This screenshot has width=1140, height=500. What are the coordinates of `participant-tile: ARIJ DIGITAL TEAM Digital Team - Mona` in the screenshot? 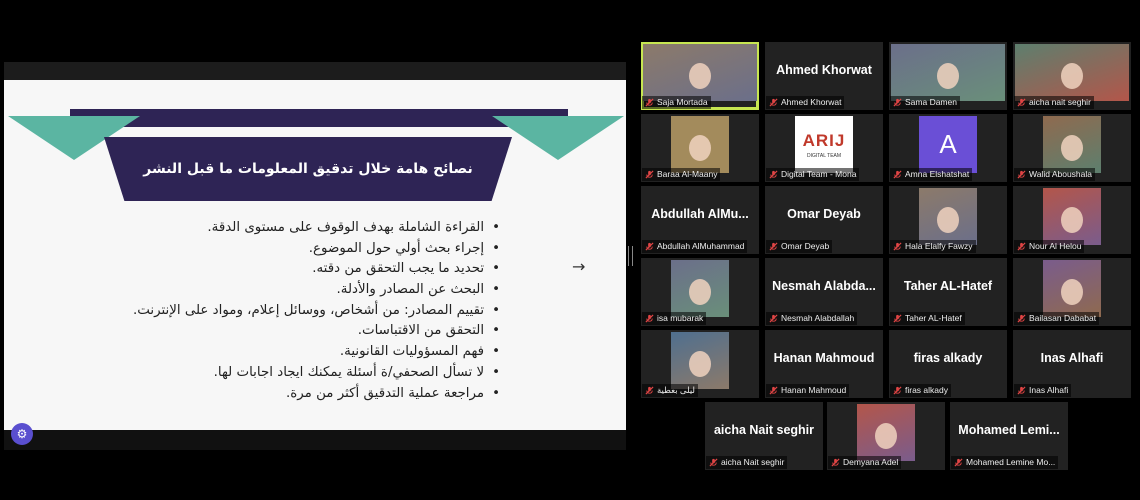 It's located at (824, 148).